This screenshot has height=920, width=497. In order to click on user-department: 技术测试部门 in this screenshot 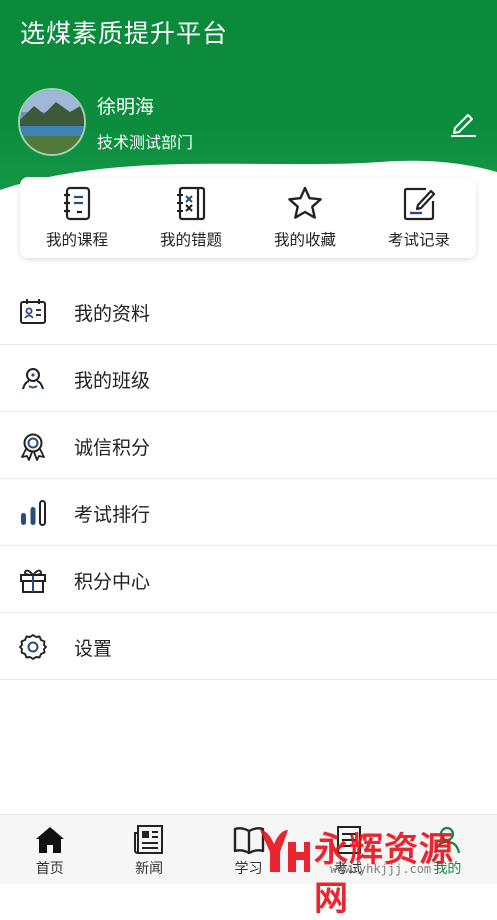, I will do `click(145, 142)`.